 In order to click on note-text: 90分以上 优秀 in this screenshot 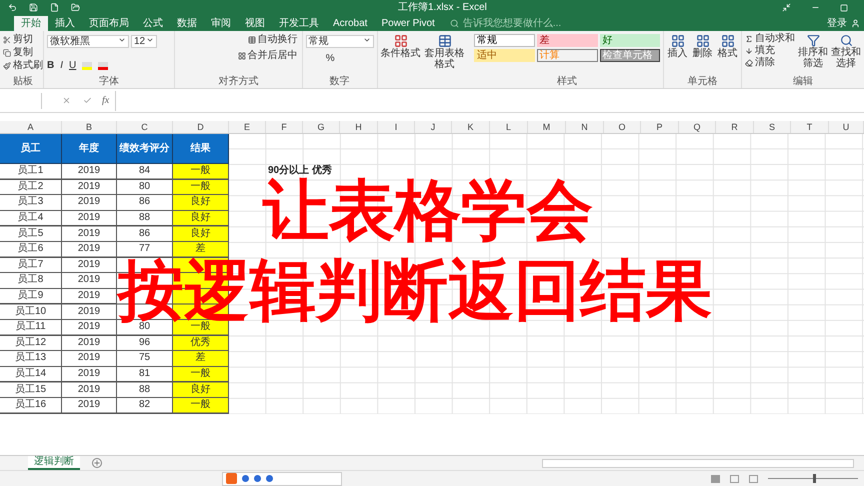, I will do `click(300, 171)`.